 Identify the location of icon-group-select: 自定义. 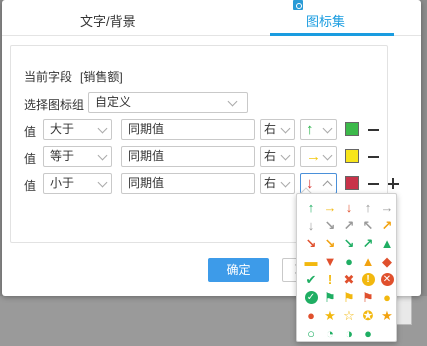
(168, 102).